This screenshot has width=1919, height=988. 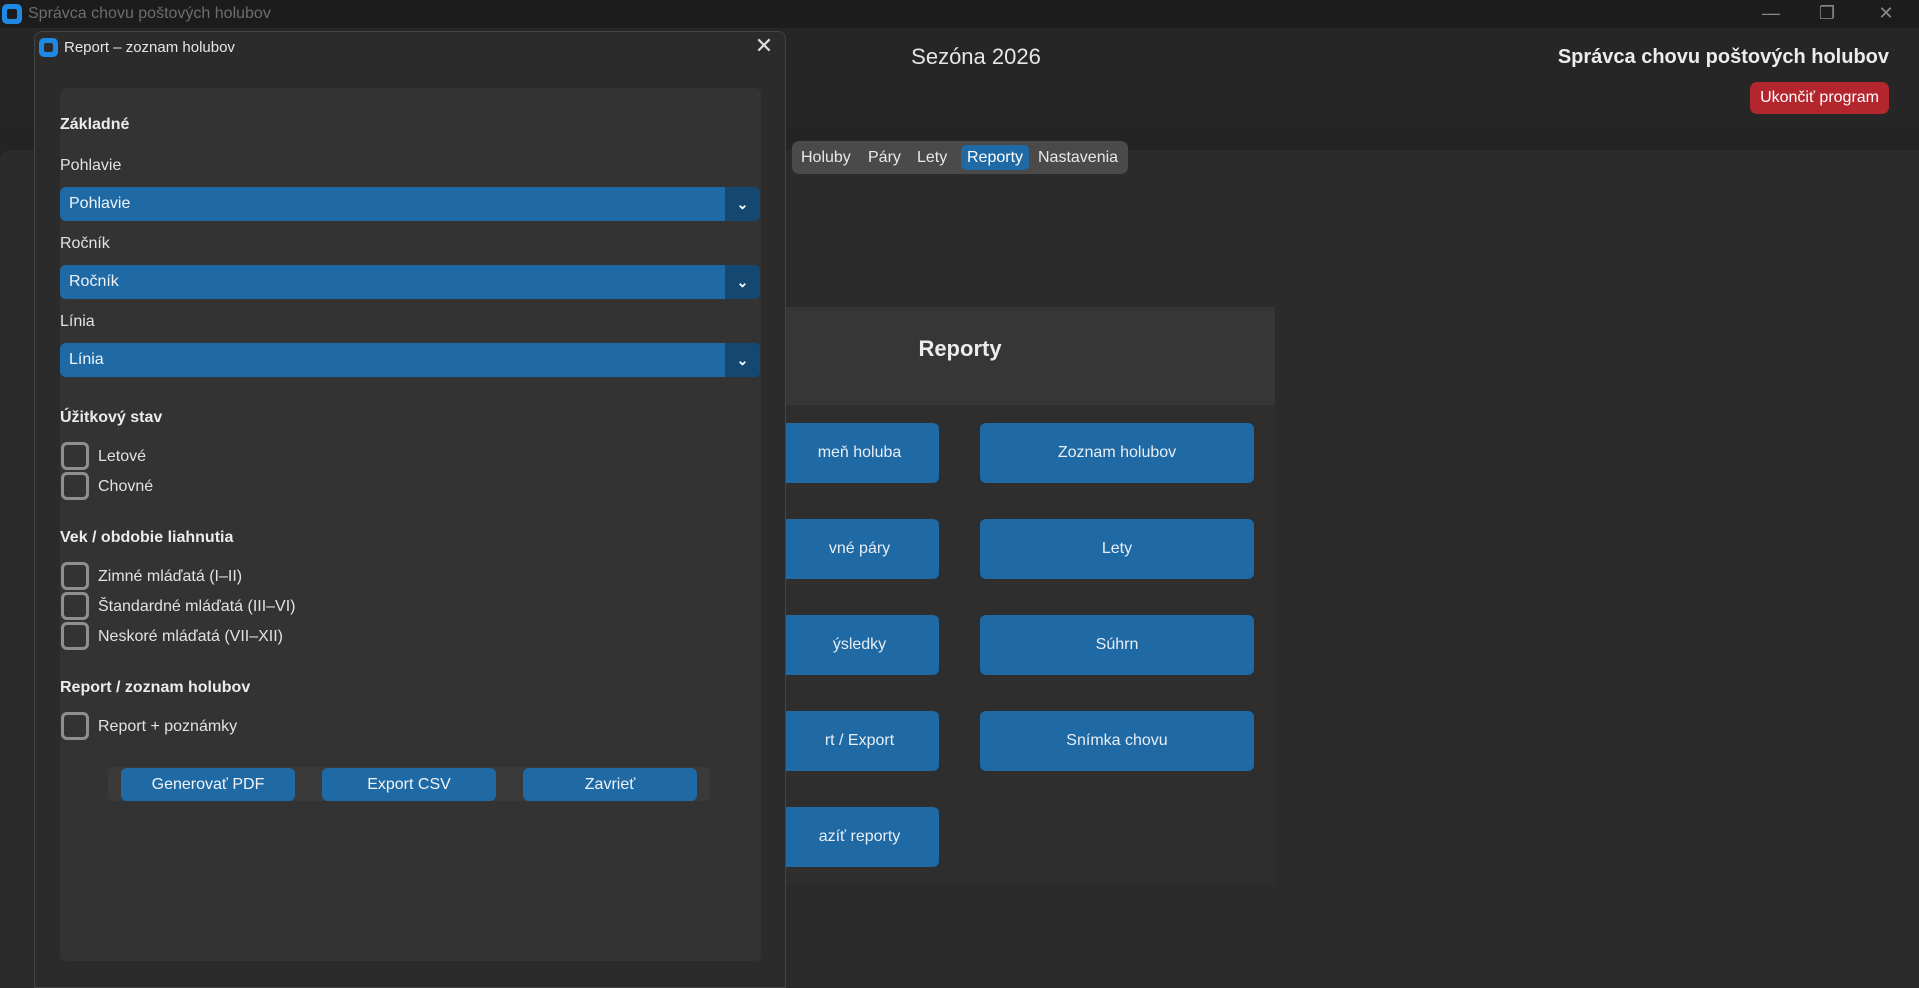 I want to click on checkbox-report-notes, so click(x=75, y=726).